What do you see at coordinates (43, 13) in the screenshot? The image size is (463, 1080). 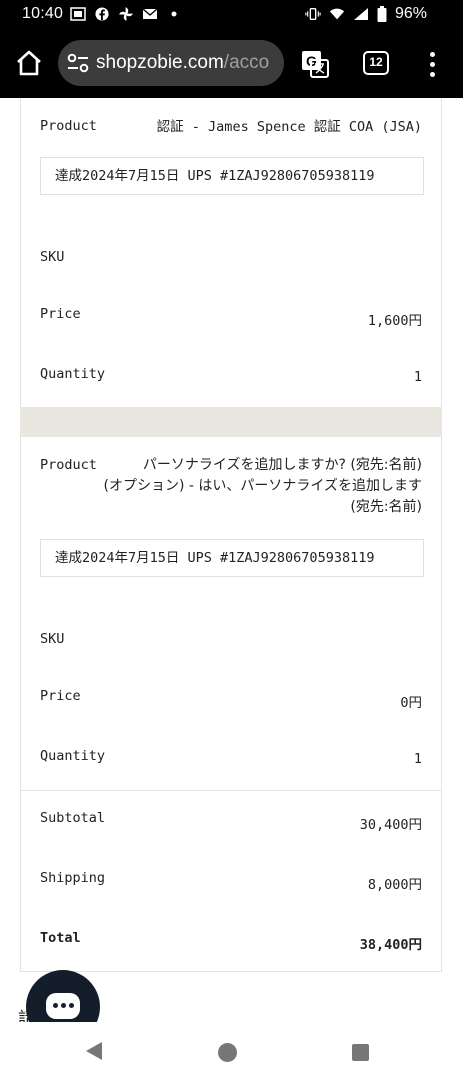 I see `status-time: 10:40` at bounding box center [43, 13].